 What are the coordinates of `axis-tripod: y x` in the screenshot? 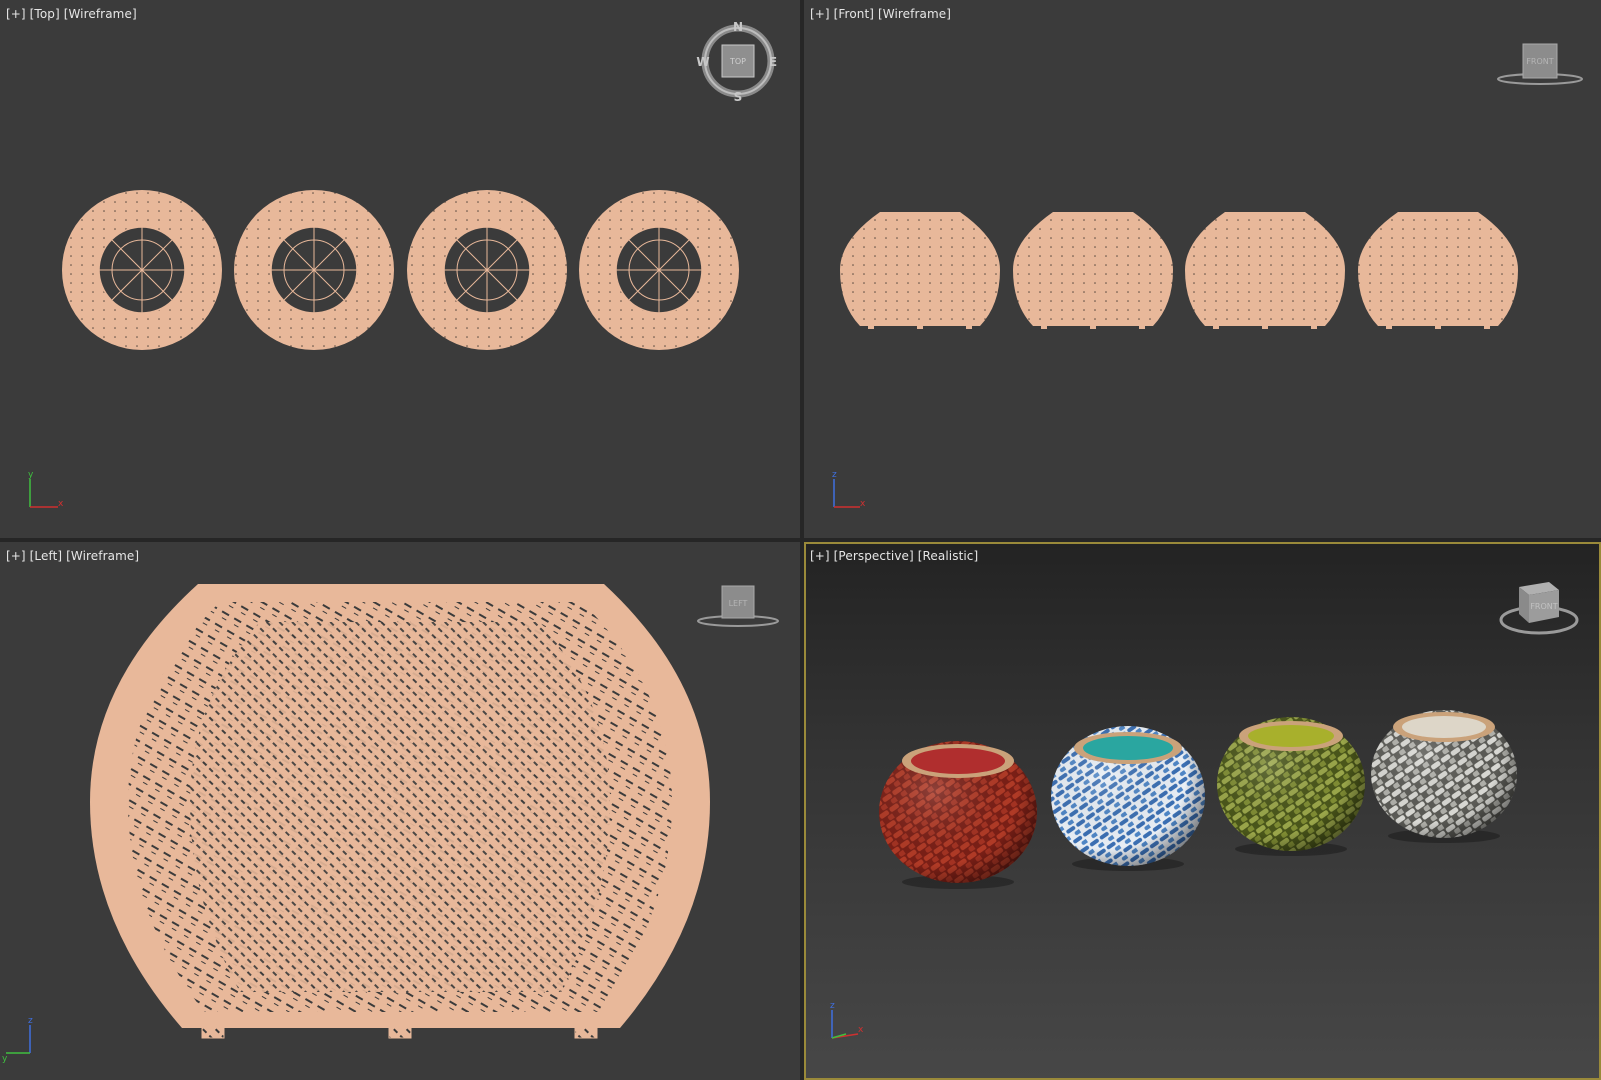 It's located at (46, 489).